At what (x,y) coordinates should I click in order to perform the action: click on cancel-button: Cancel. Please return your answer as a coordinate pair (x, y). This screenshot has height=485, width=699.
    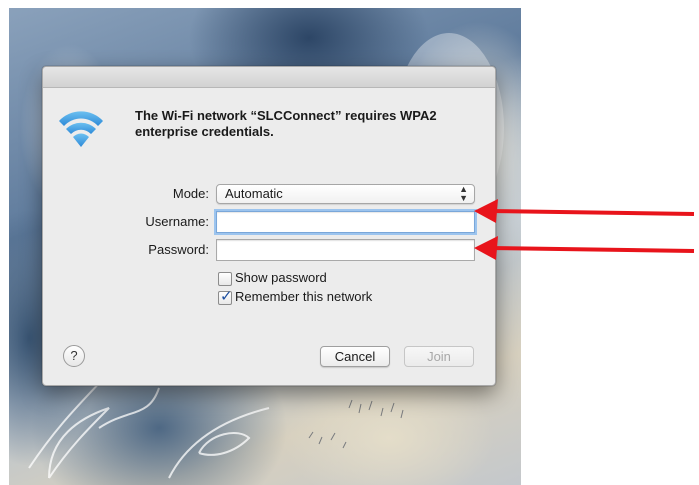
    Looking at the image, I should click on (355, 356).